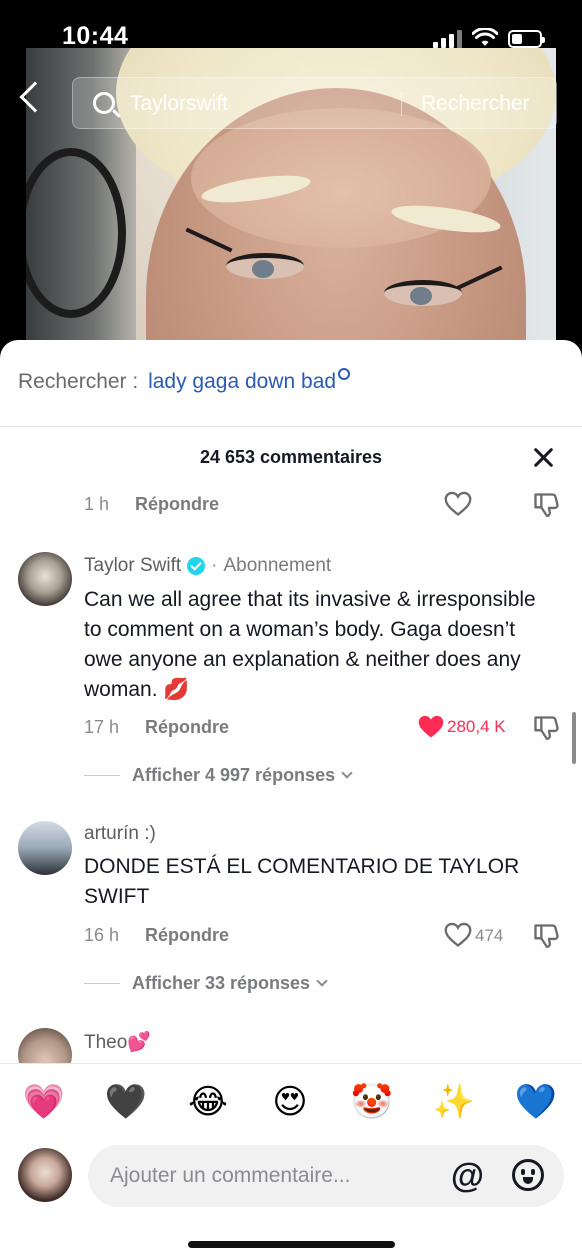 The image size is (582, 1260). Describe the element at coordinates (291, 25) in the screenshot. I see `status-bar: 10:44` at that location.